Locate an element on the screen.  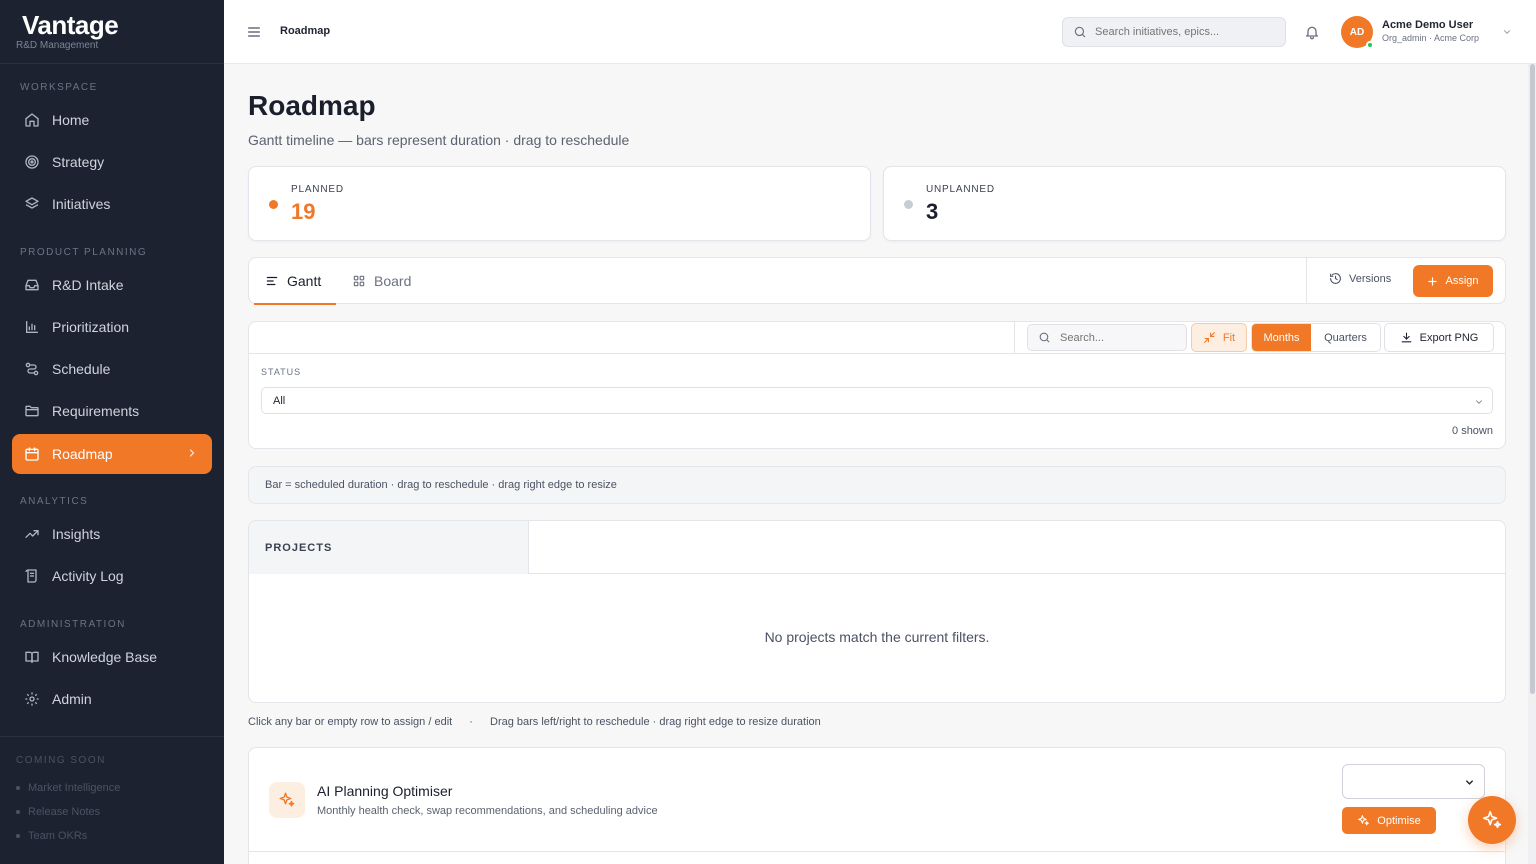
sidebar-item-label: Initiatives is located at coordinates (81, 204).